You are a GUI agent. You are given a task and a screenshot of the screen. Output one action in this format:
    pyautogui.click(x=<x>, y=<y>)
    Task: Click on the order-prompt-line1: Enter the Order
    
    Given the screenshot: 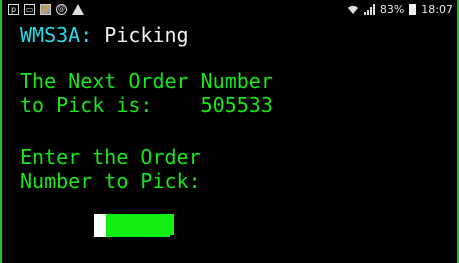 What is the action you would take?
    pyautogui.click(x=110, y=157)
    